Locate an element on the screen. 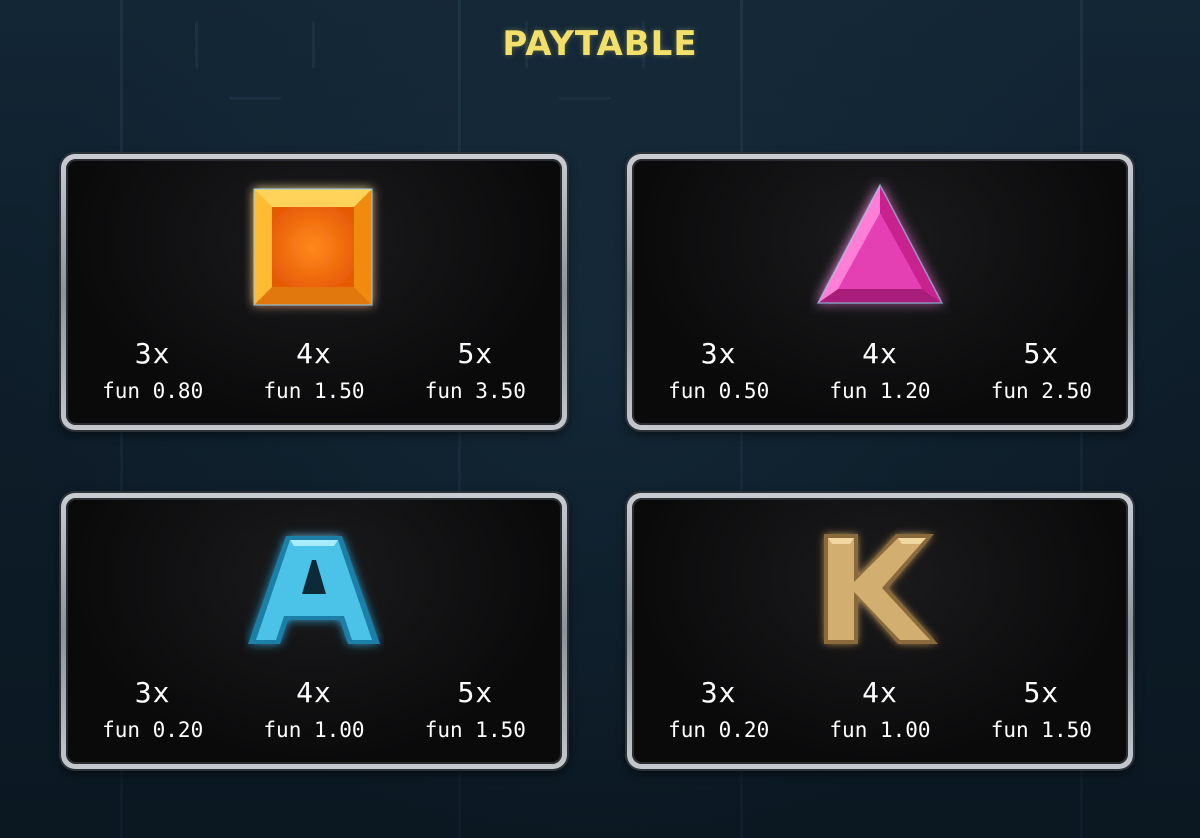 Image resolution: width=1200 pixels, height=838 pixels. paytable-title: PAYTABLE is located at coordinates (600, 44).